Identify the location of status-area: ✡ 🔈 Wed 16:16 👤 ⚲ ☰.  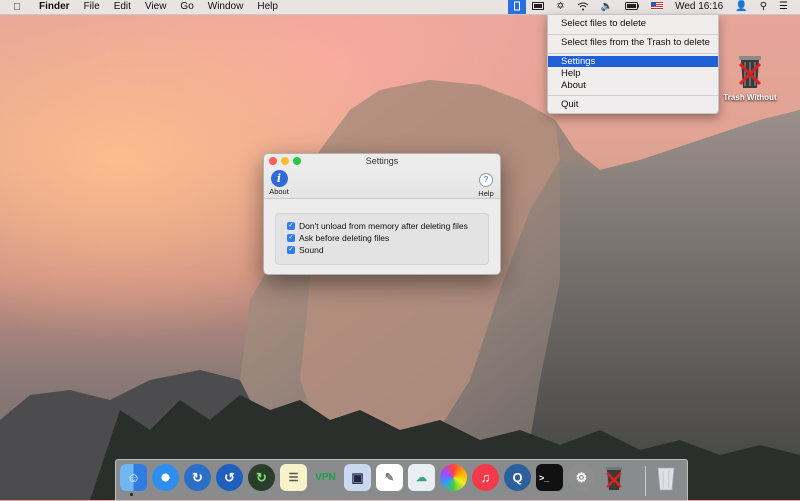
(651, 7).